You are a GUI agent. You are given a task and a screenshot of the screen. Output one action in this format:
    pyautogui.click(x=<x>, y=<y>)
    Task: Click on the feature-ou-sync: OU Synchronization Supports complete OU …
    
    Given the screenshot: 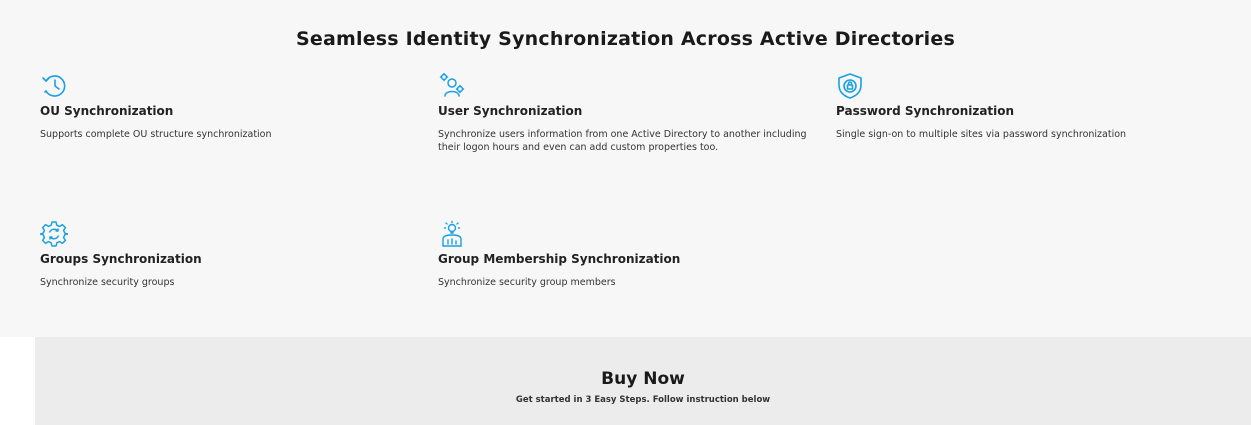 What is the action you would take?
    pyautogui.click(x=225, y=106)
    